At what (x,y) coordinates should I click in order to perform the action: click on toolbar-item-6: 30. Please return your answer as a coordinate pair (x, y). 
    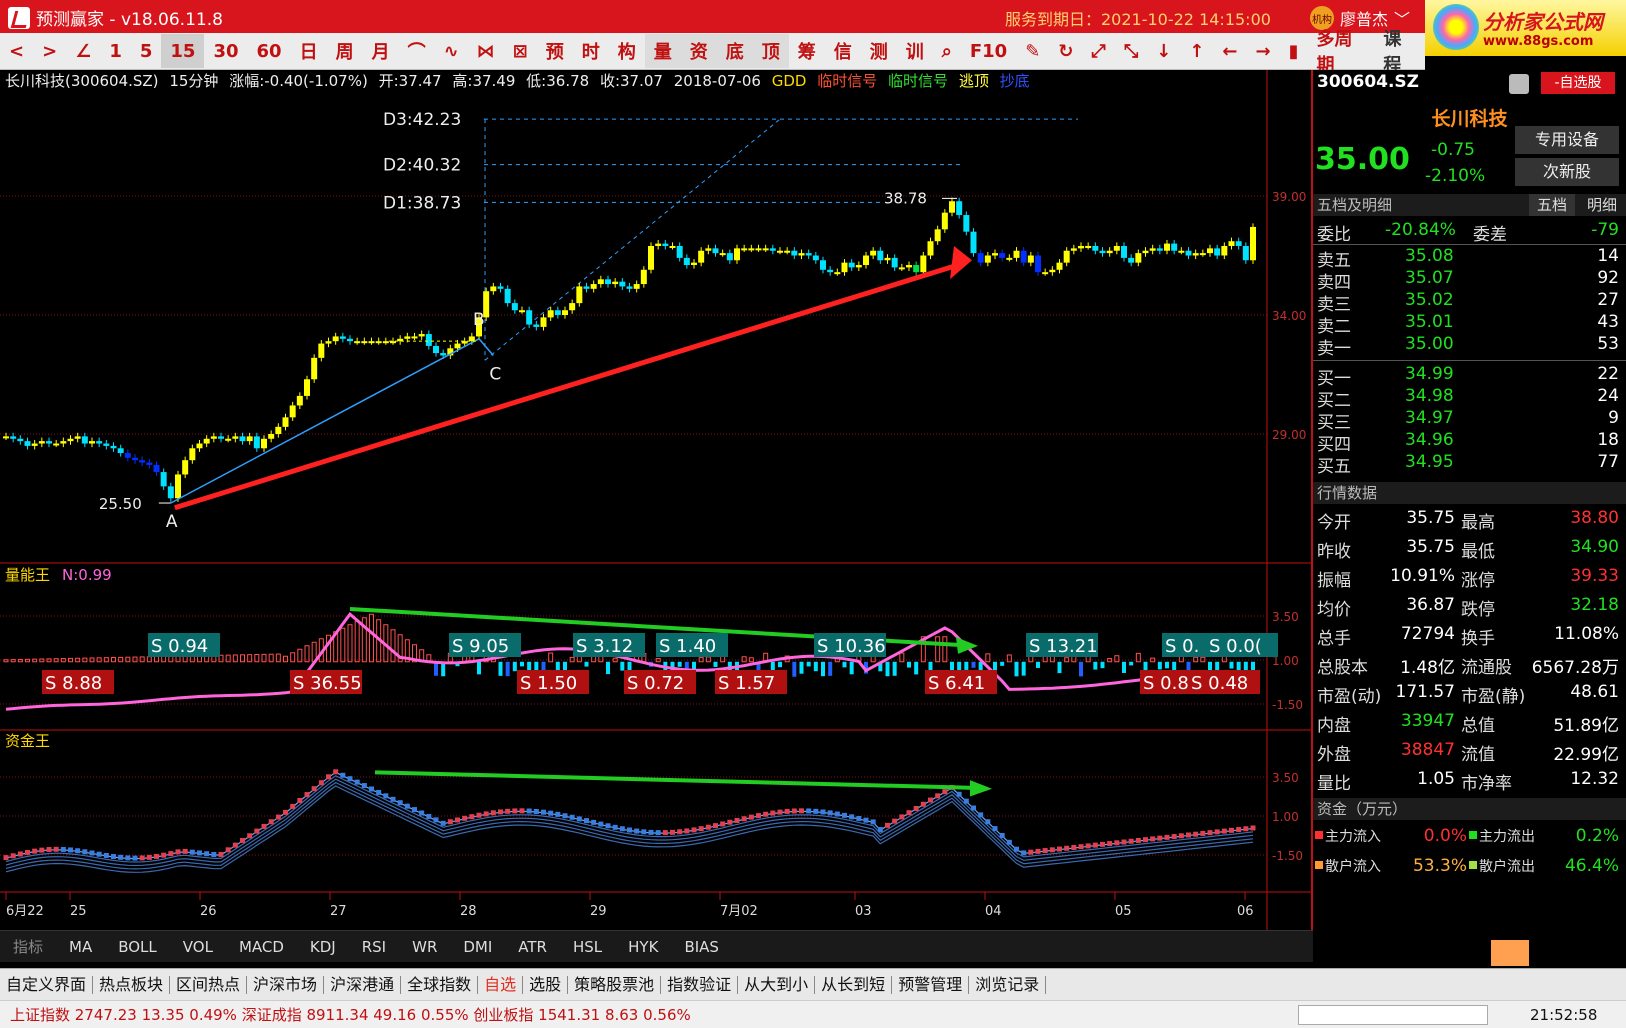
    Looking at the image, I should click on (225, 51).